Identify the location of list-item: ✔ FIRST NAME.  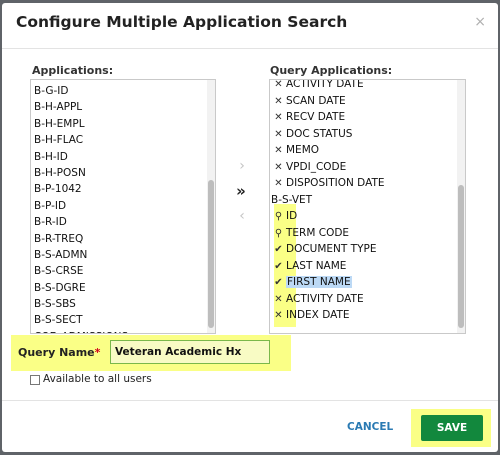
(312, 282).